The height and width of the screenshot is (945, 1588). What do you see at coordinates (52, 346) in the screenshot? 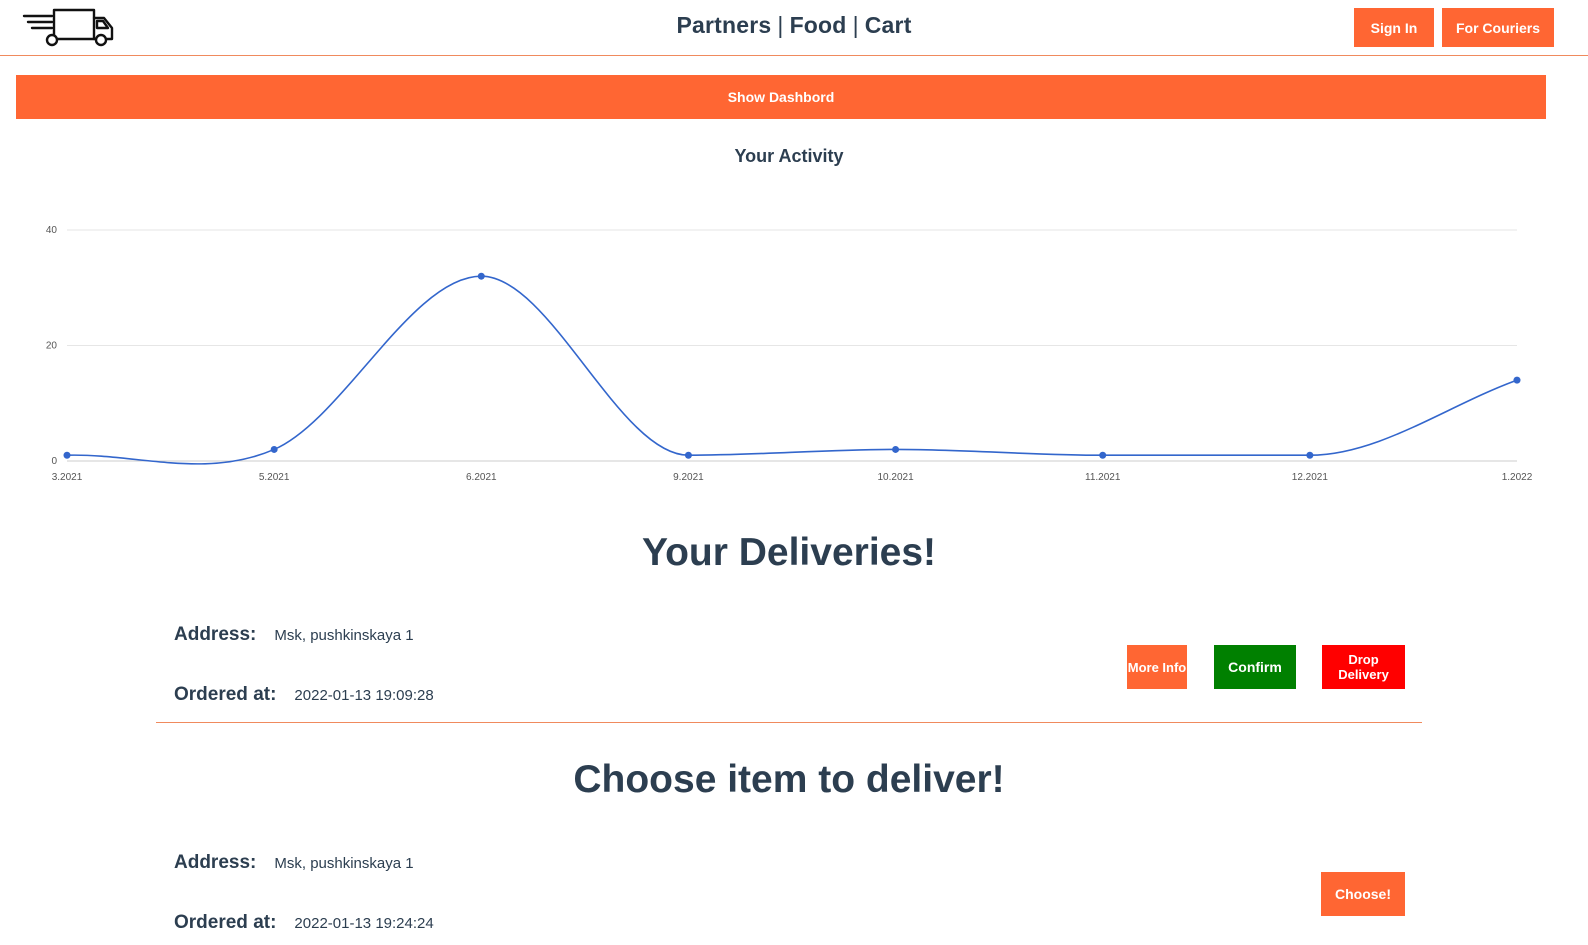
I see `y-tick-label: 20` at bounding box center [52, 346].